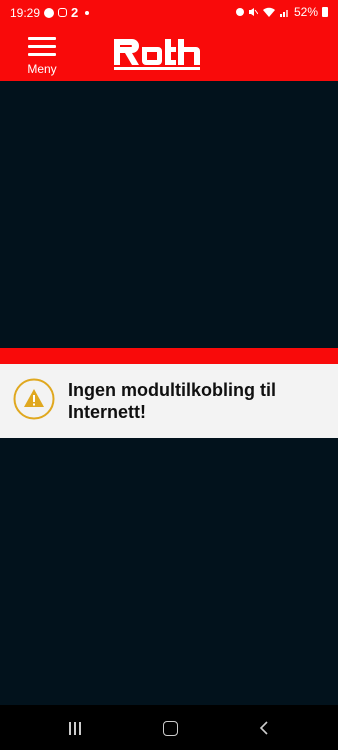 This screenshot has width=338, height=750. I want to click on battery-icon, so click(325, 12).